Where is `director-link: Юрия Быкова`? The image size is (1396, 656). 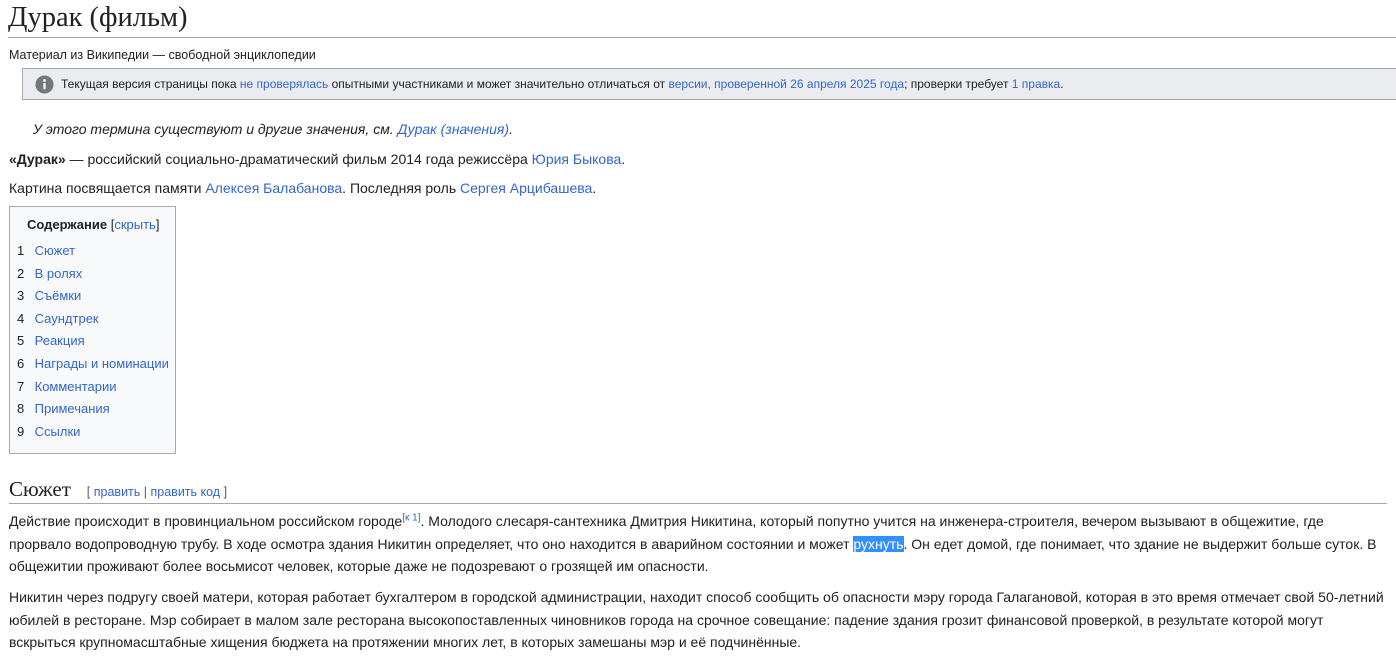 director-link: Юрия Быкова is located at coordinates (577, 159).